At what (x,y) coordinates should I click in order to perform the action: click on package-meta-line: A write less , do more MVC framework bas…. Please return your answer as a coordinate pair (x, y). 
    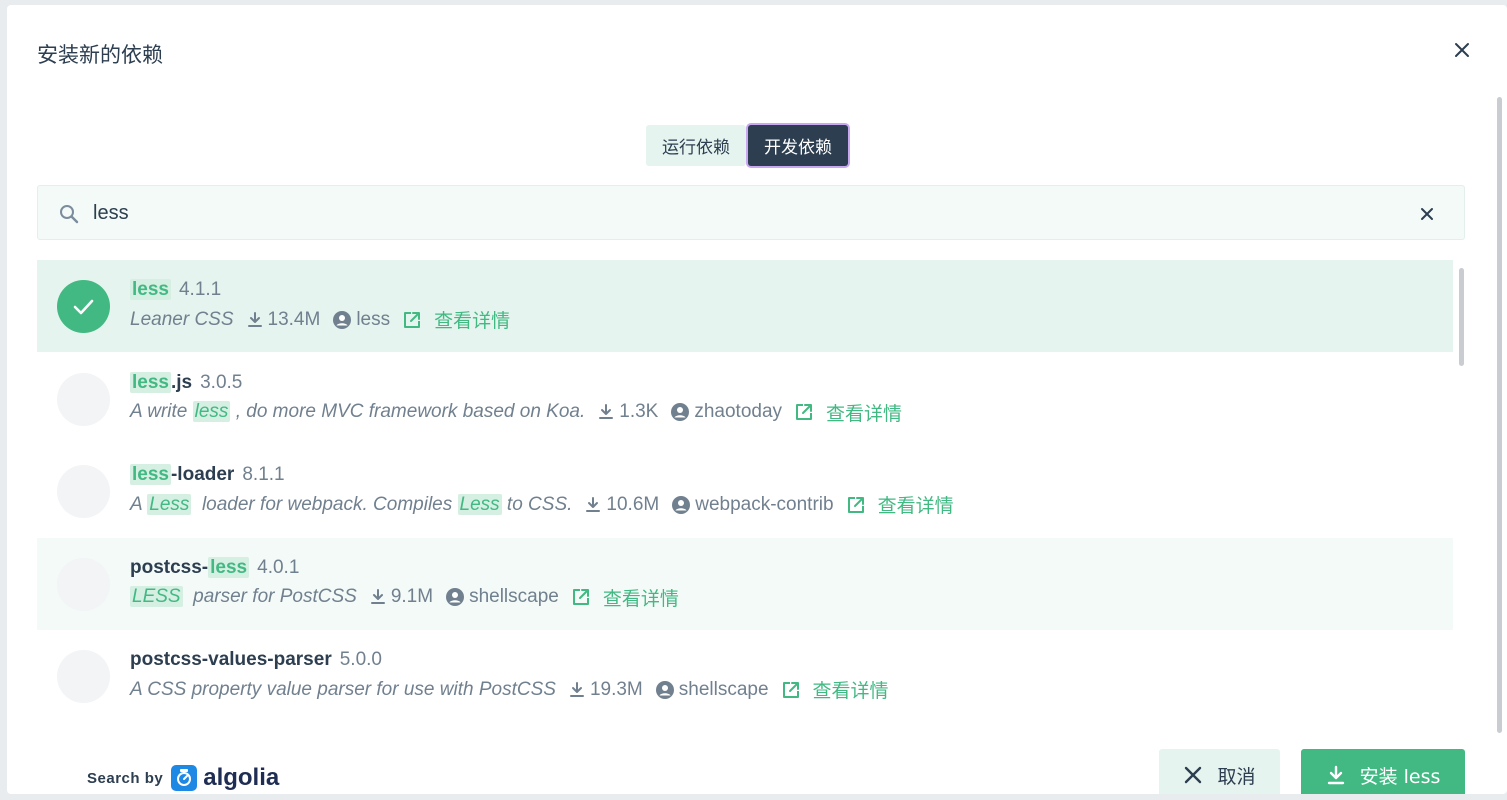
    Looking at the image, I should click on (516, 412).